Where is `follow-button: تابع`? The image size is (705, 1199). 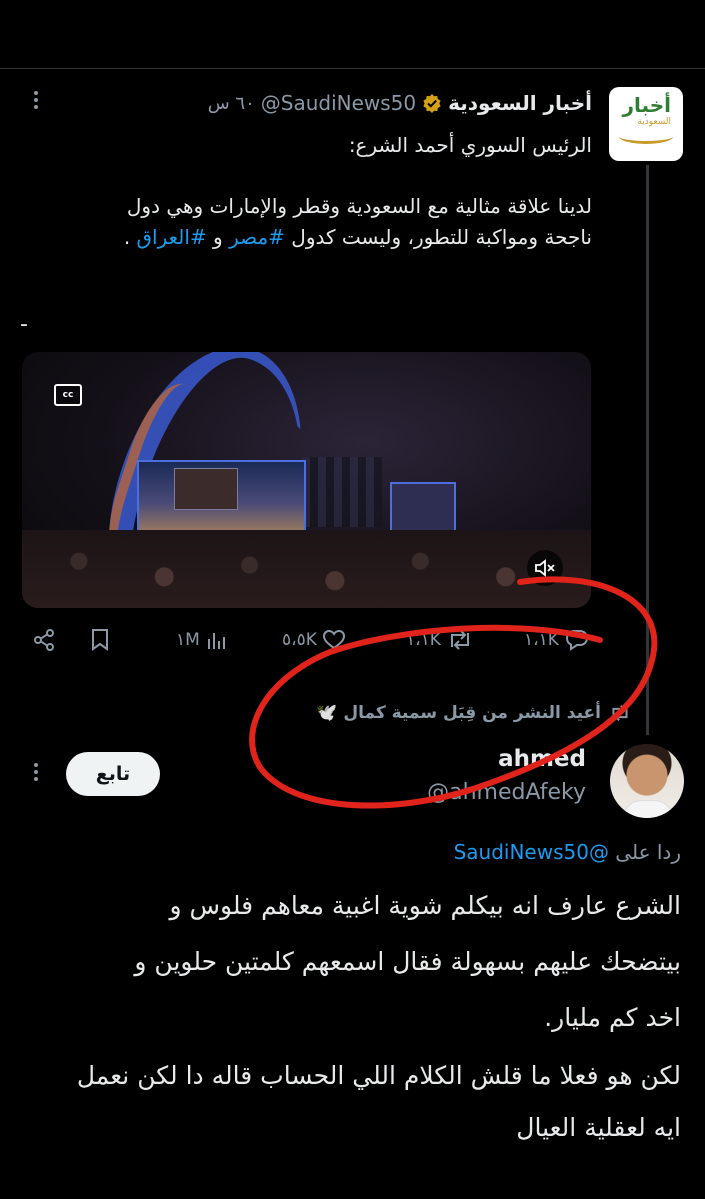
follow-button: تابع is located at coordinates (113, 774).